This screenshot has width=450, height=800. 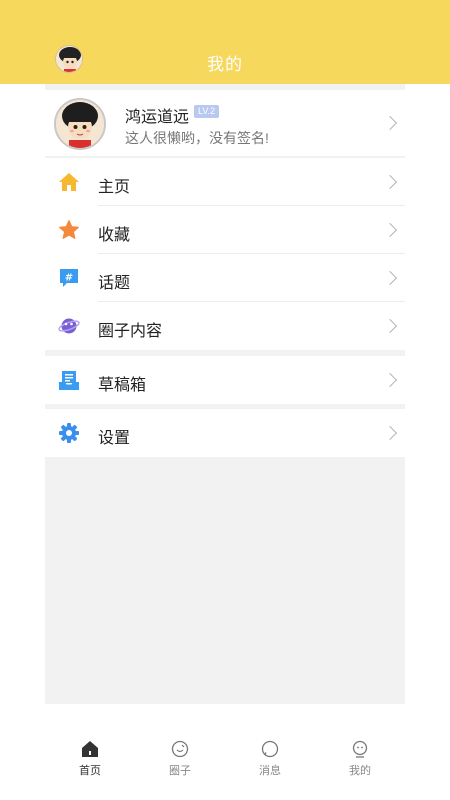 I want to click on top-header: 我的, so click(x=225, y=42).